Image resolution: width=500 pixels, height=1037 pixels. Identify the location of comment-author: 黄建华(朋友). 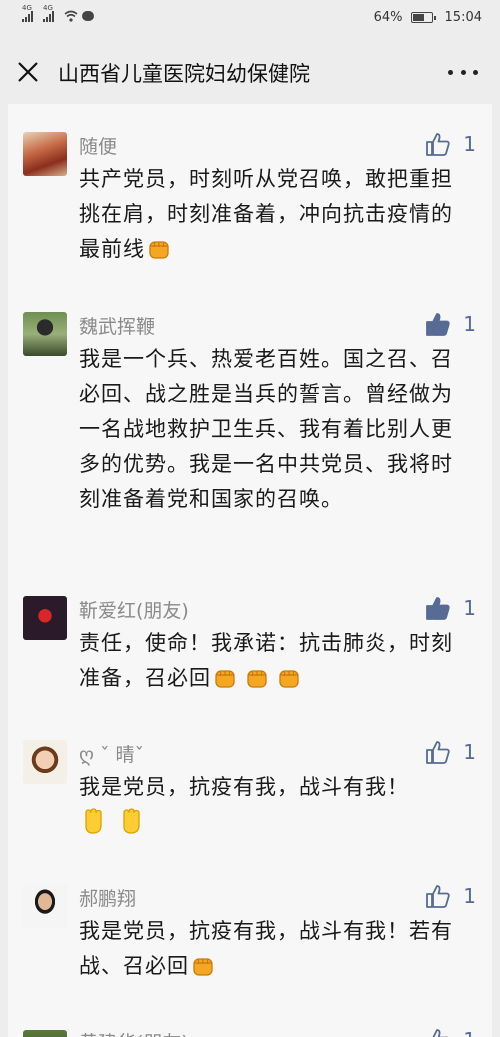
(134, 1032).